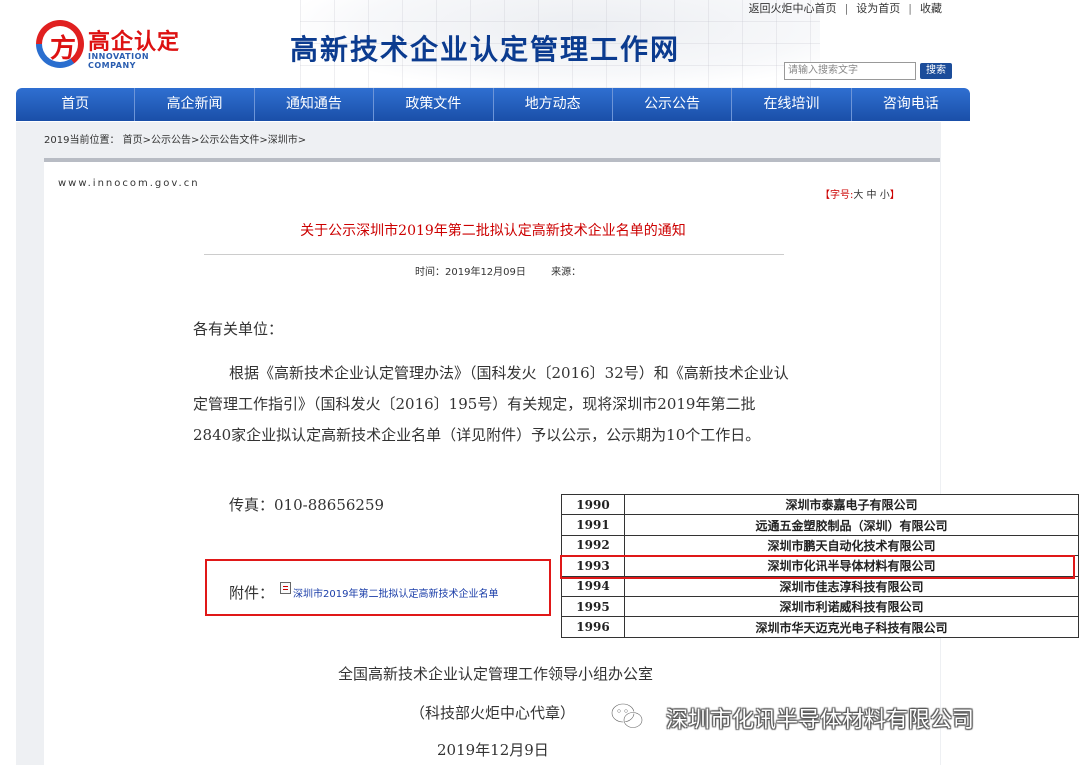  What do you see at coordinates (793, 8) in the screenshot?
I see `link-home-center: 返回火炬中心首页` at bounding box center [793, 8].